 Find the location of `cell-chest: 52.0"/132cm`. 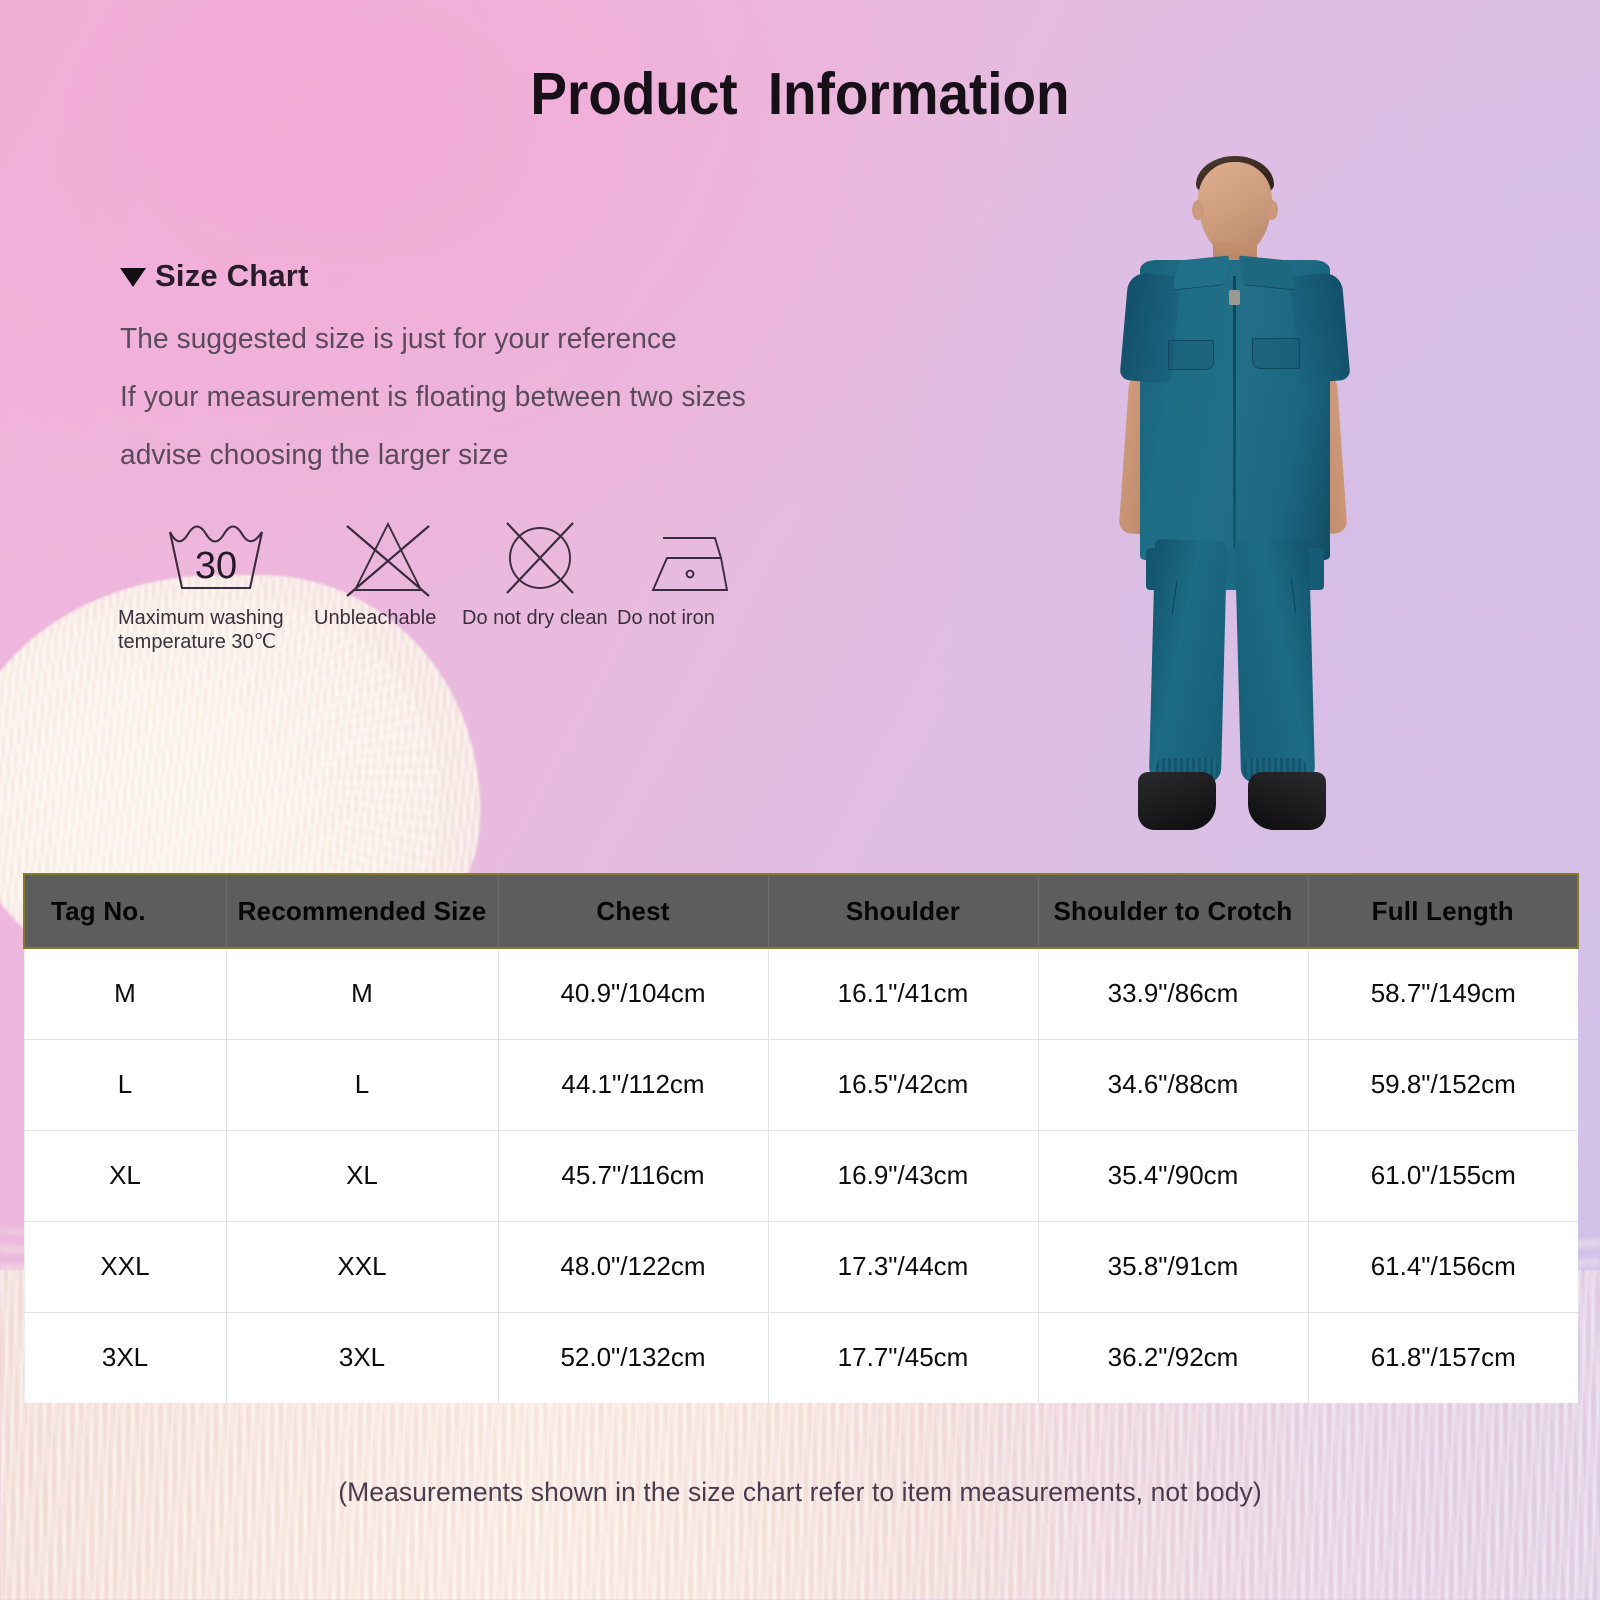

cell-chest: 52.0"/132cm is located at coordinates (633, 1357).